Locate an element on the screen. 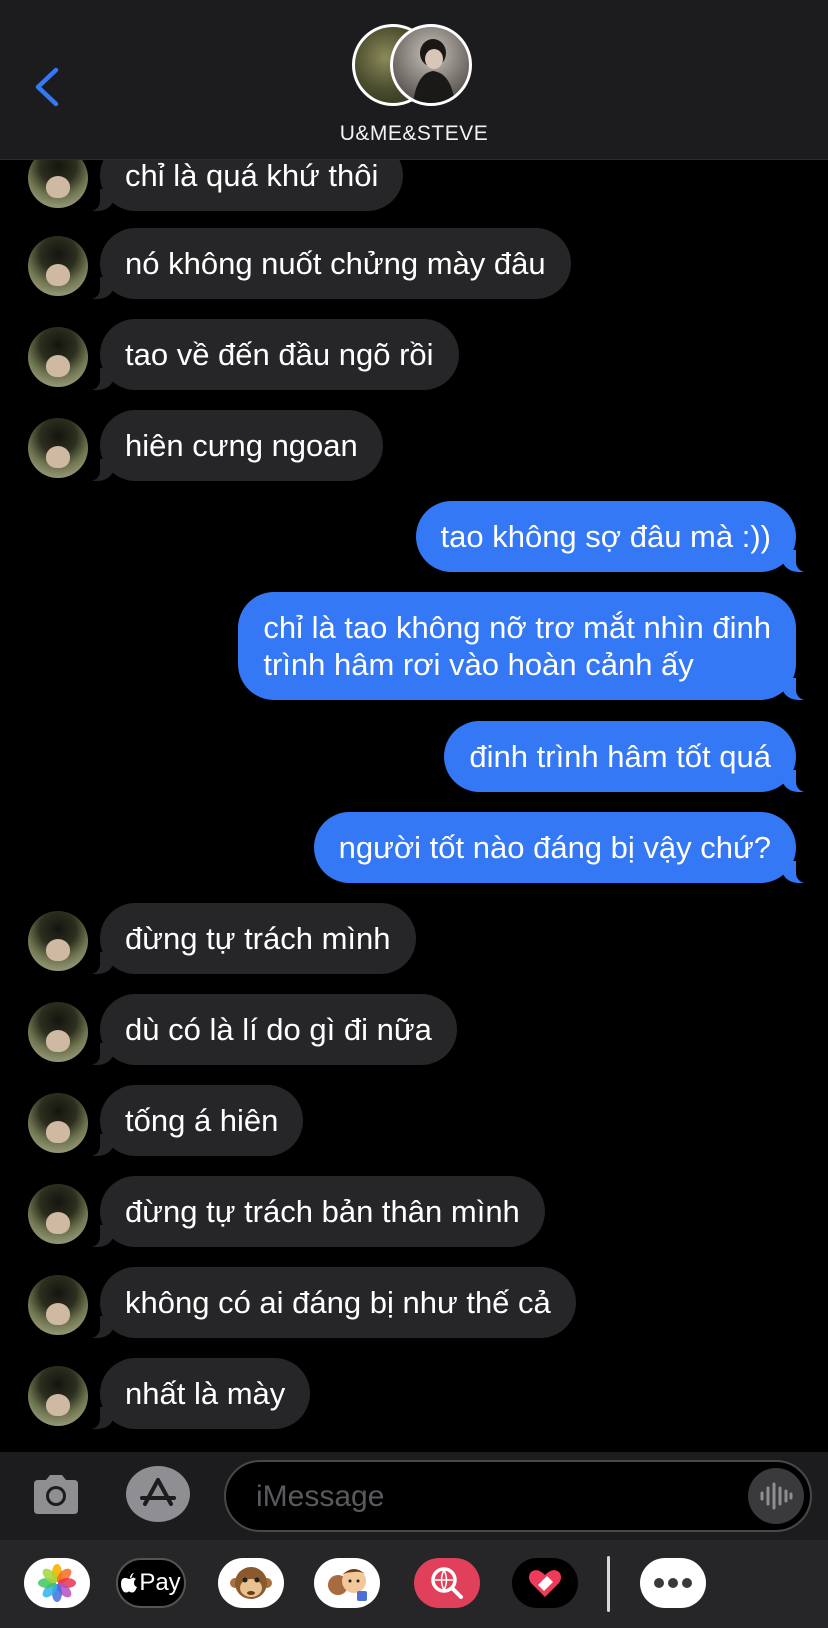 Image resolution: width=828 pixels, height=1628 pixels. incoming-message: tao về đến đầu ngõ rồi is located at coordinates (272, 354).